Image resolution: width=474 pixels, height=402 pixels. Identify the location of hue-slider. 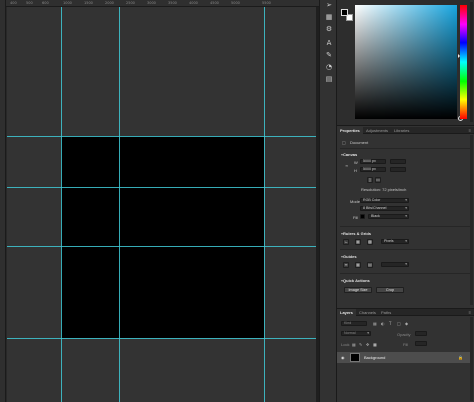
(463, 62).